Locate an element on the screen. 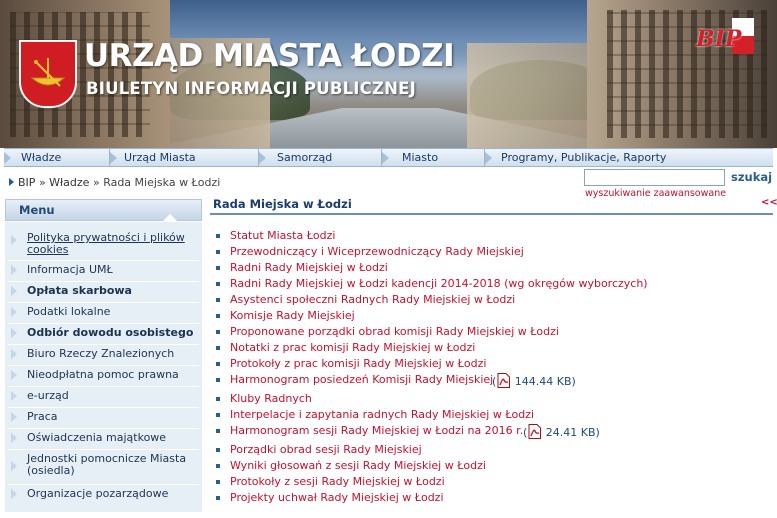  menu-heading: Menu is located at coordinates (103, 210).